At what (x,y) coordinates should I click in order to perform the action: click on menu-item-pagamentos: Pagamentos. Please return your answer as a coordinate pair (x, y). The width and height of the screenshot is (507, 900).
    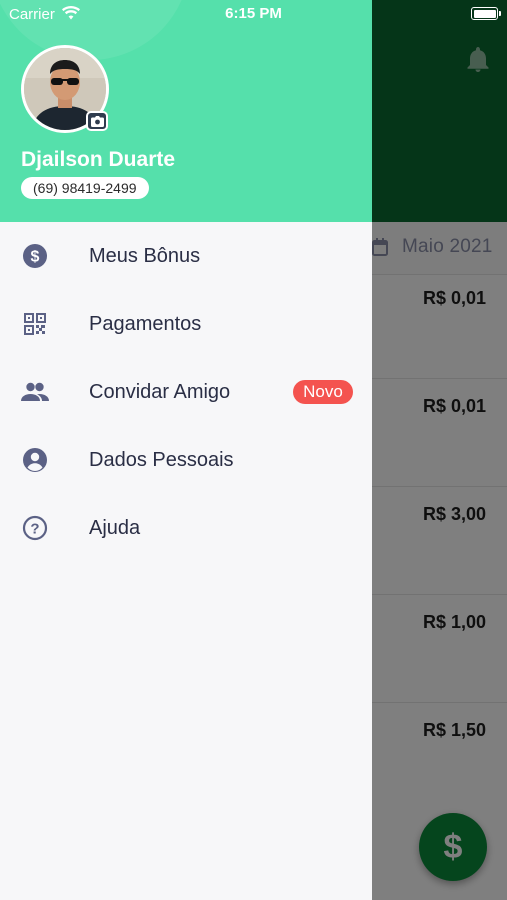
    Looking at the image, I should click on (186, 324).